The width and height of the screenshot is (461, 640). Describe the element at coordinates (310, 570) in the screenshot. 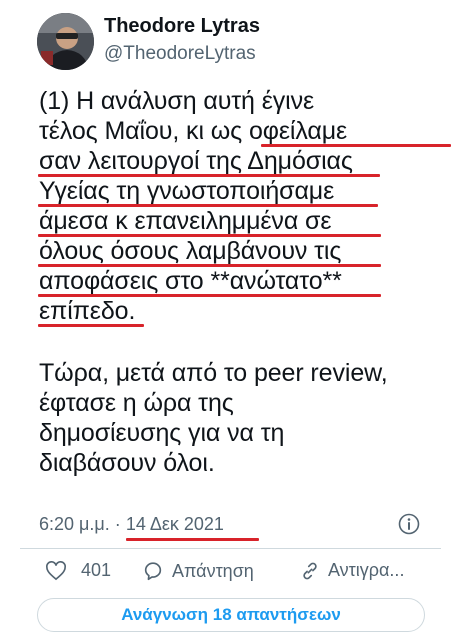

I see `link-icon` at that location.